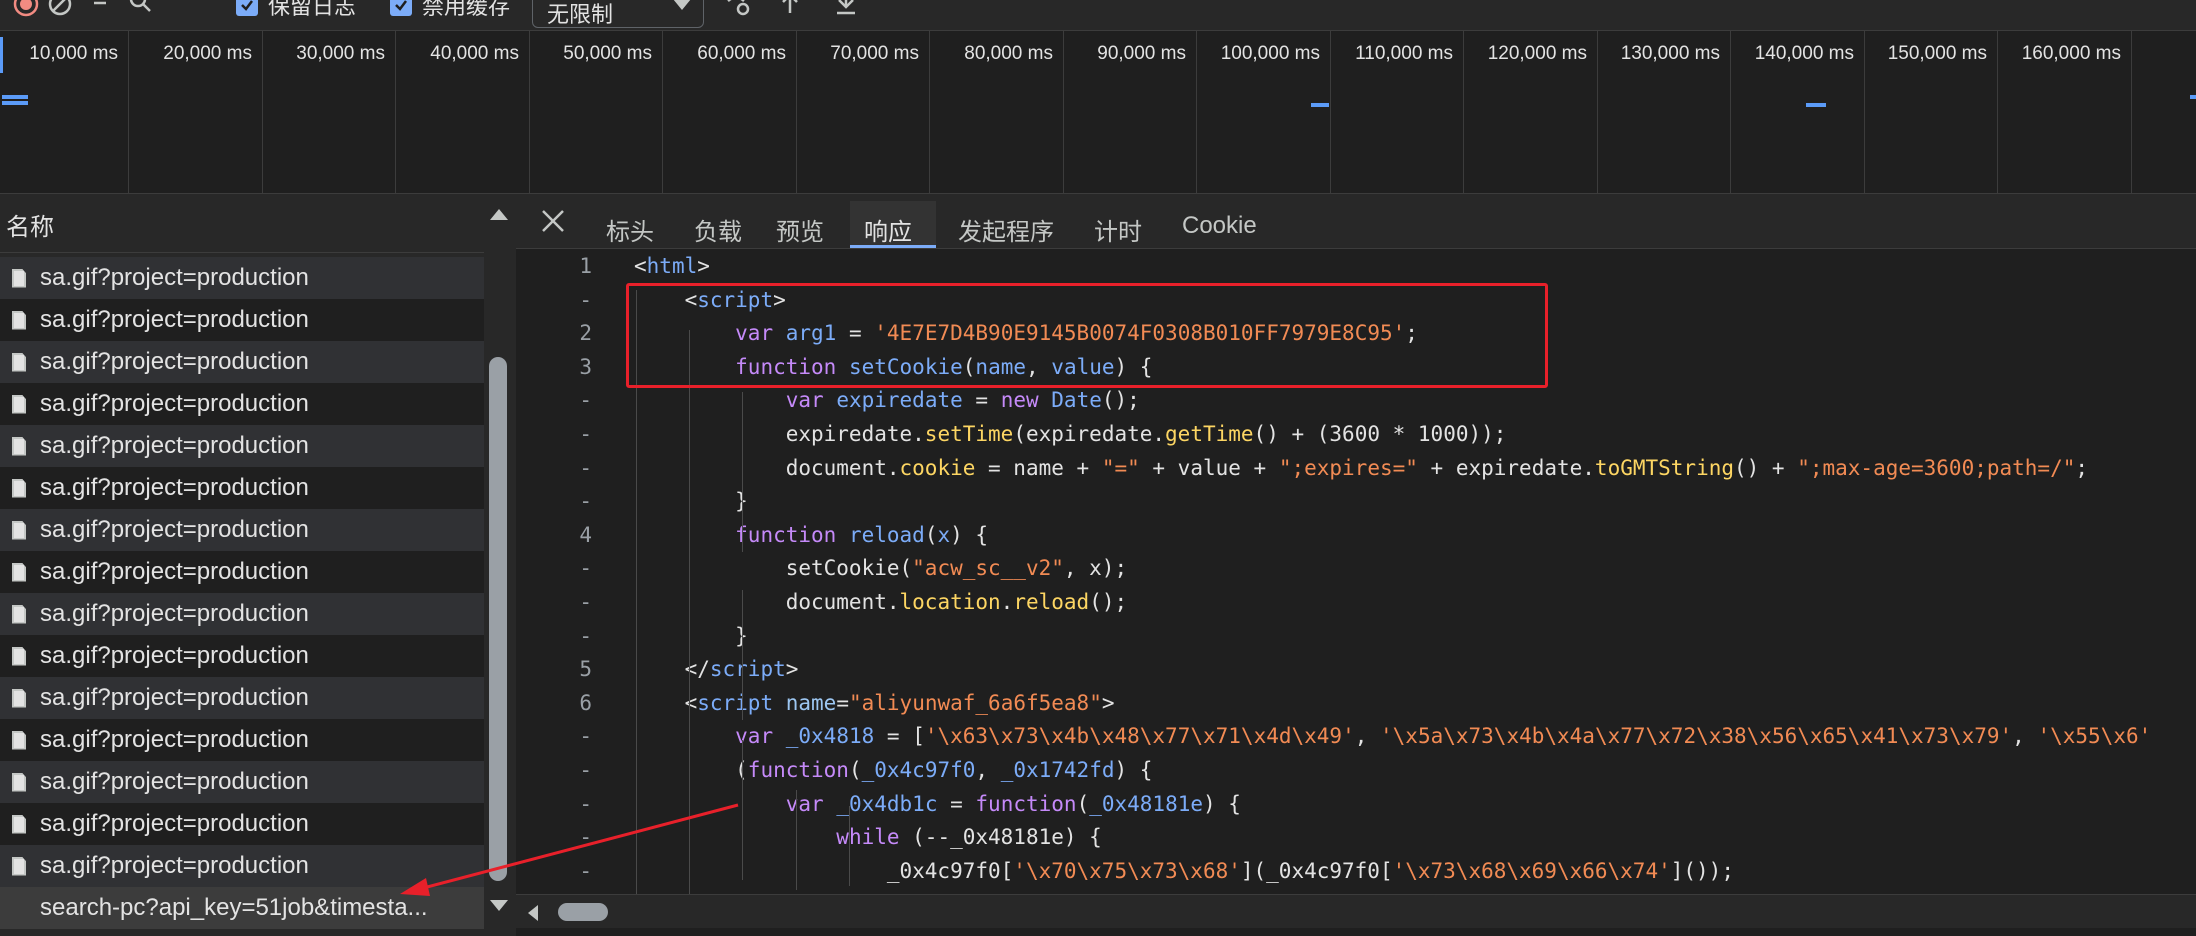  Describe the element at coordinates (718, 229) in the screenshot. I see `tab-payload: 负载` at that location.